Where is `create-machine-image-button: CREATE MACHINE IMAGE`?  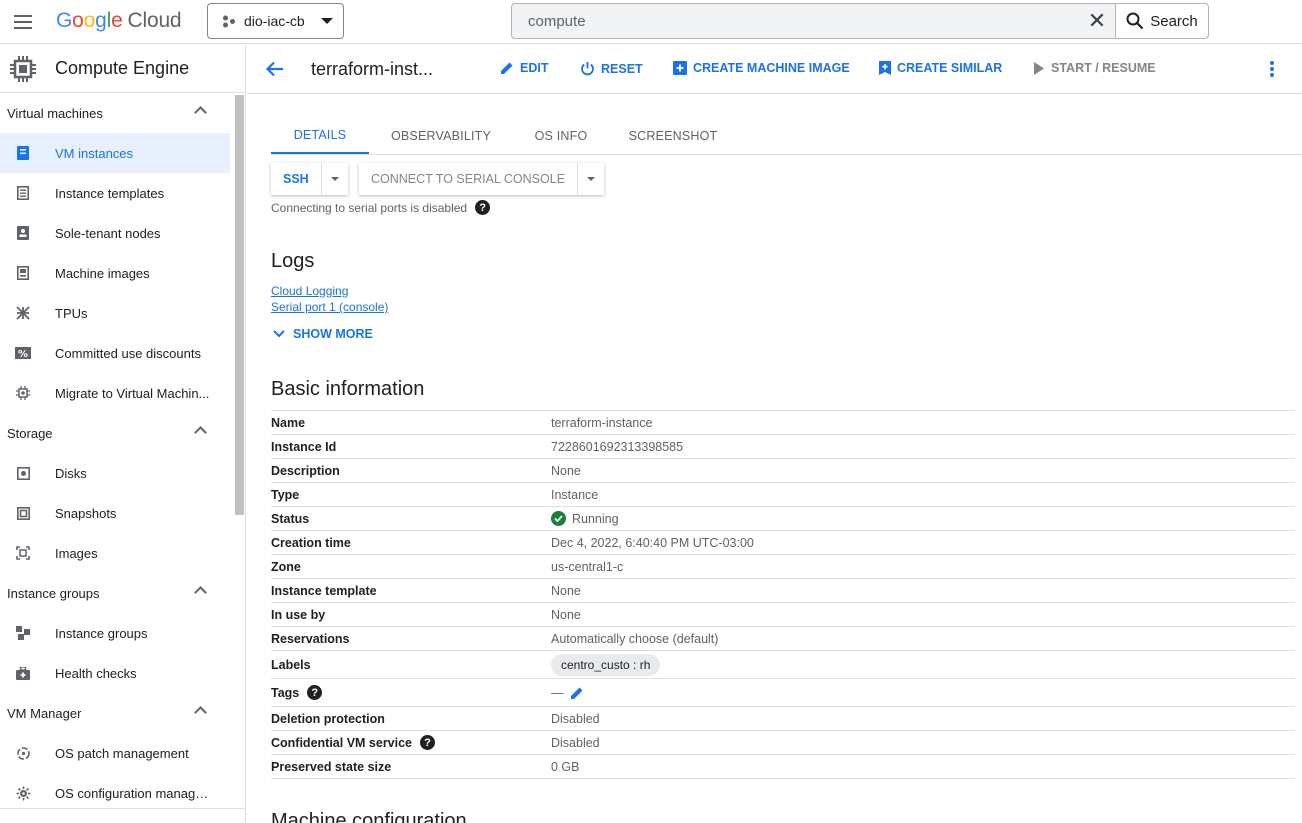
create-machine-image-button: CREATE MACHINE IMAGE is located at coordinates (761, 68).